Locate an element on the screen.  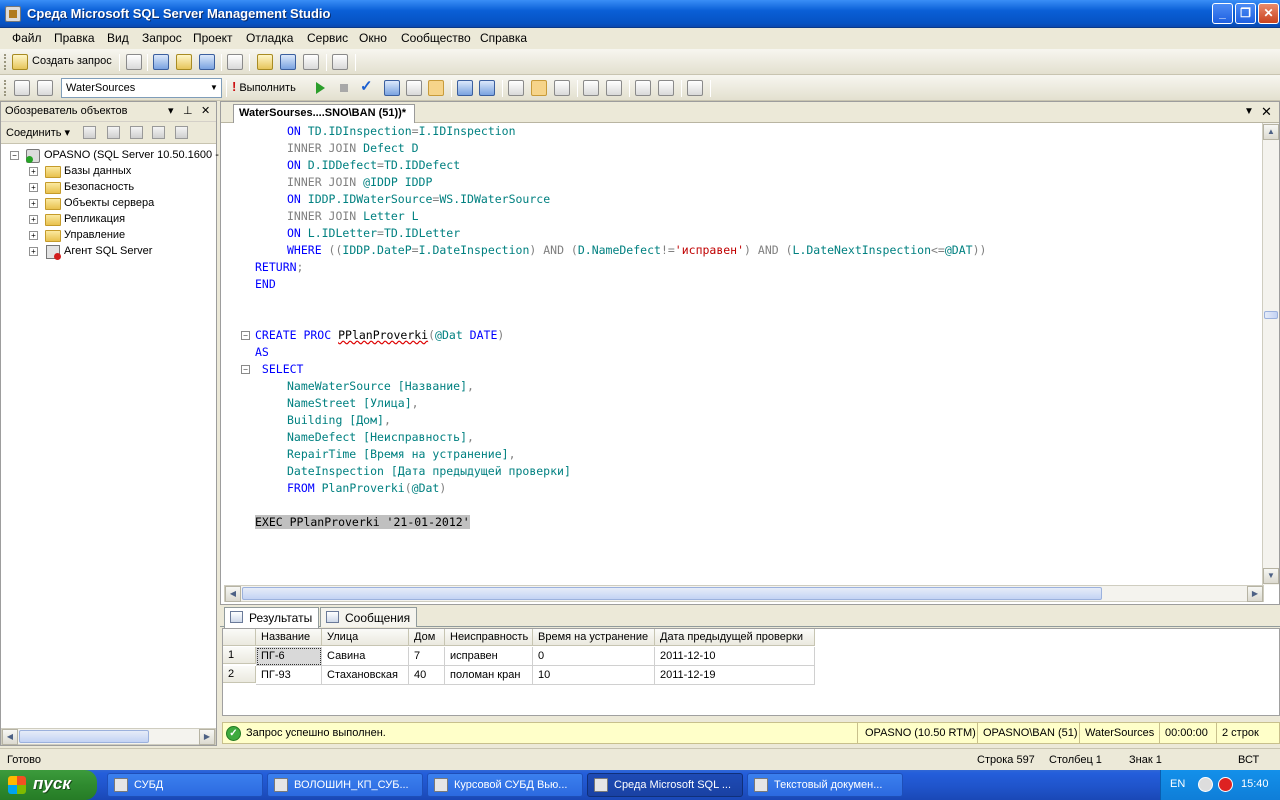
close-button: ✕ is located at coordinates (1268, 13).